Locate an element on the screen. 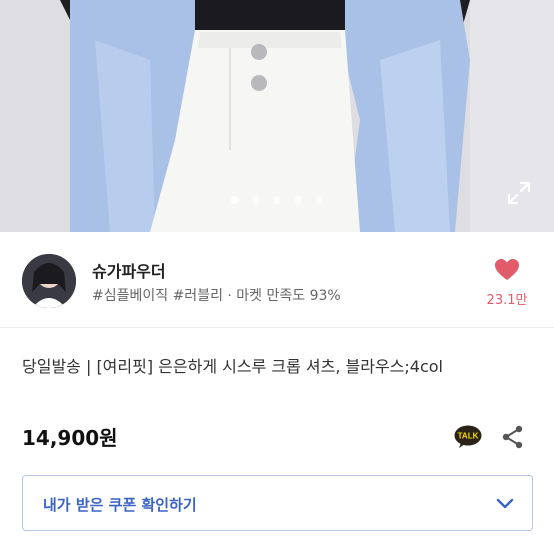 Image resolution: width=554 pixels, height=554 pixels. expand-icon is located at coordinates (519, 193).